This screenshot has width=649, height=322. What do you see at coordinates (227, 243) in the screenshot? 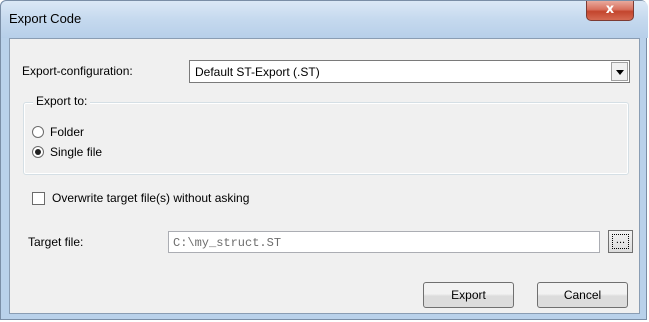
I see `target-file-value: C:\my_struct.ST` at bounding box center [227, 243].